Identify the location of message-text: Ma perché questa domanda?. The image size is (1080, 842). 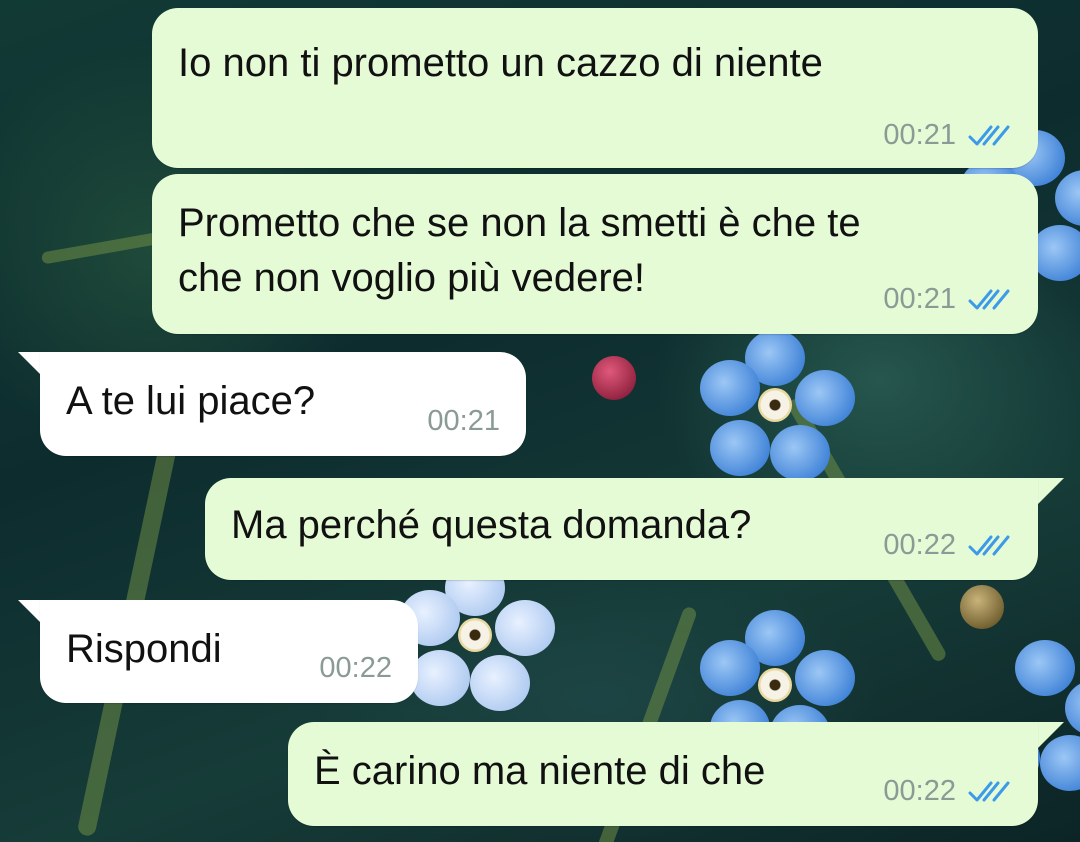
(491, 525).